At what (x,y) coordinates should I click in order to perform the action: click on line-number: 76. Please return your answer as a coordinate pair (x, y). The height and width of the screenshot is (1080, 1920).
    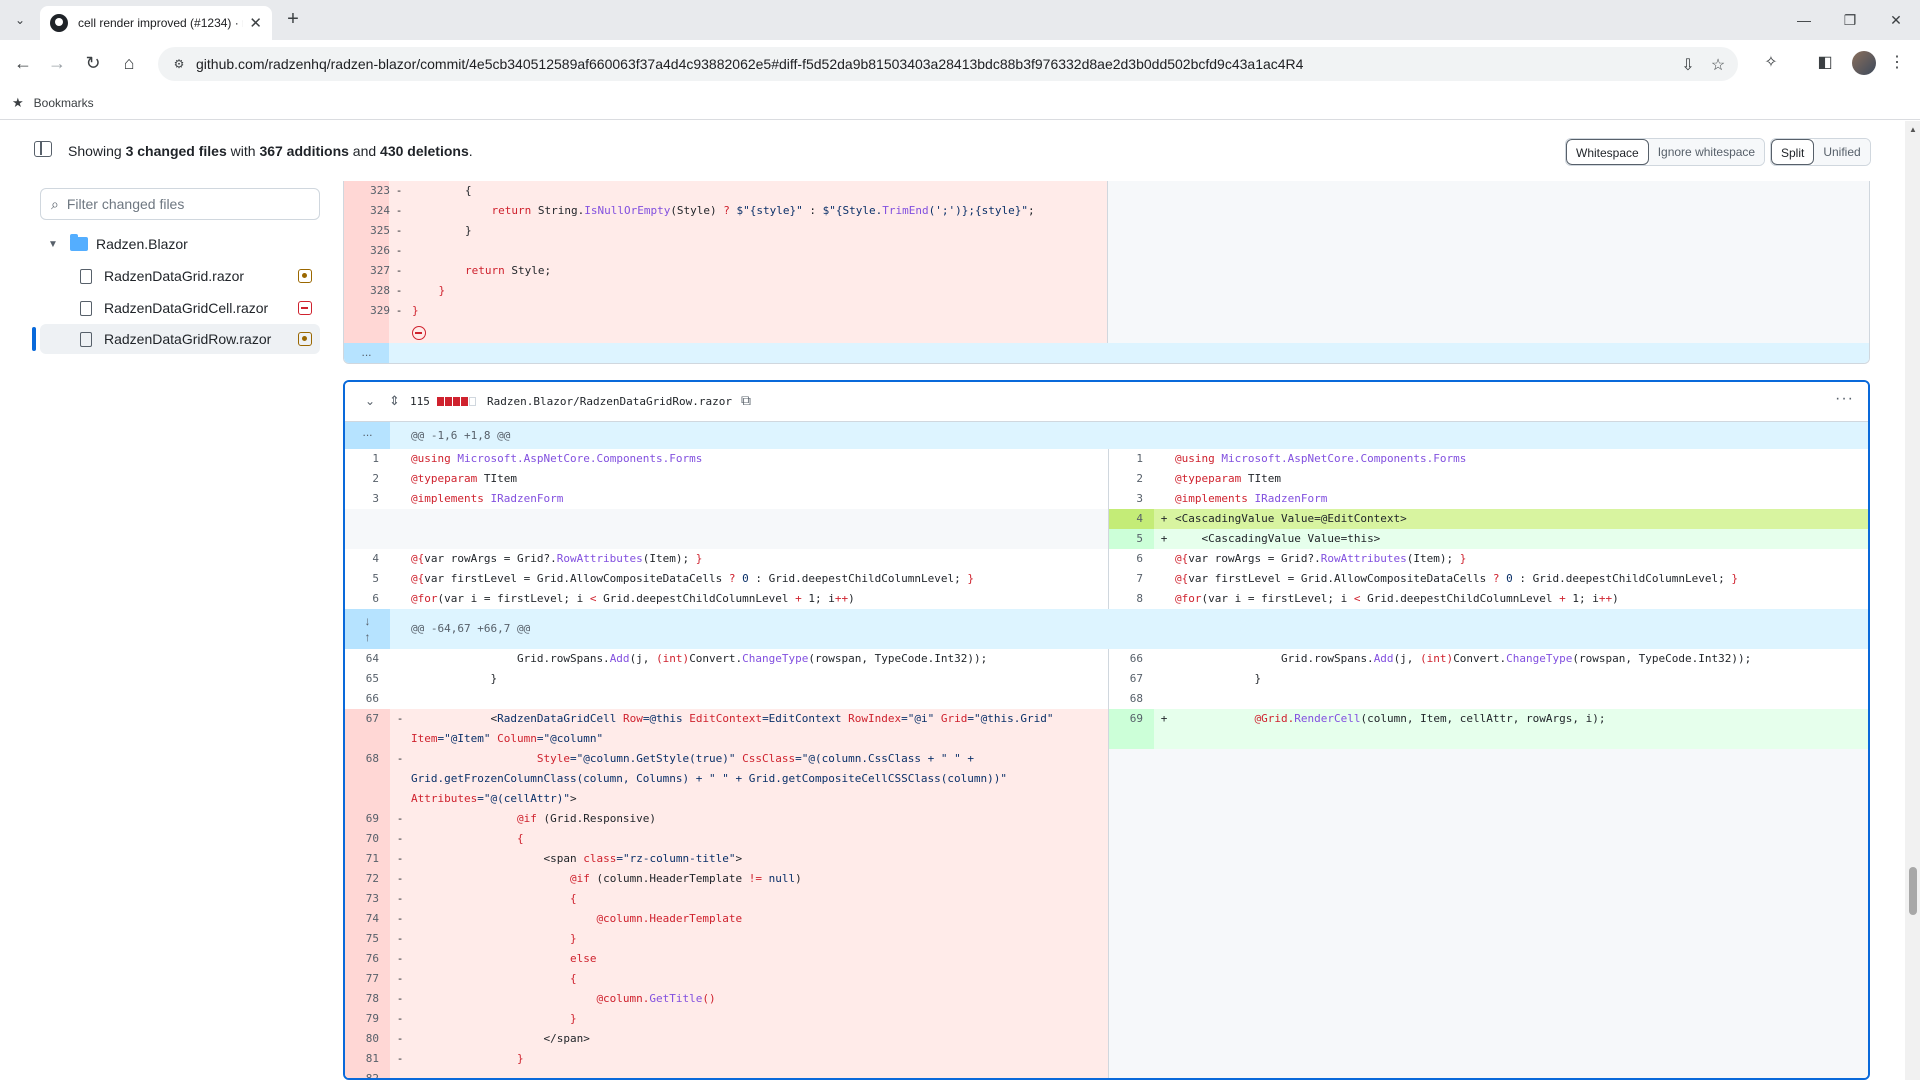
    Looking at the image, I should click on (367, 959).